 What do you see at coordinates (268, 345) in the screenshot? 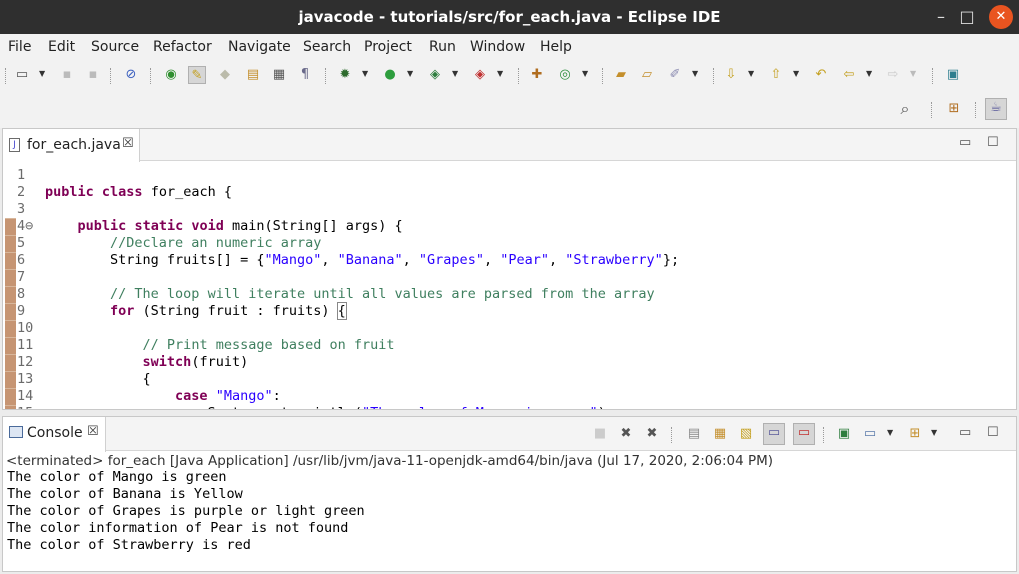
I see `code-text: // Print message based on fruit` at bounding box center [268, 345].